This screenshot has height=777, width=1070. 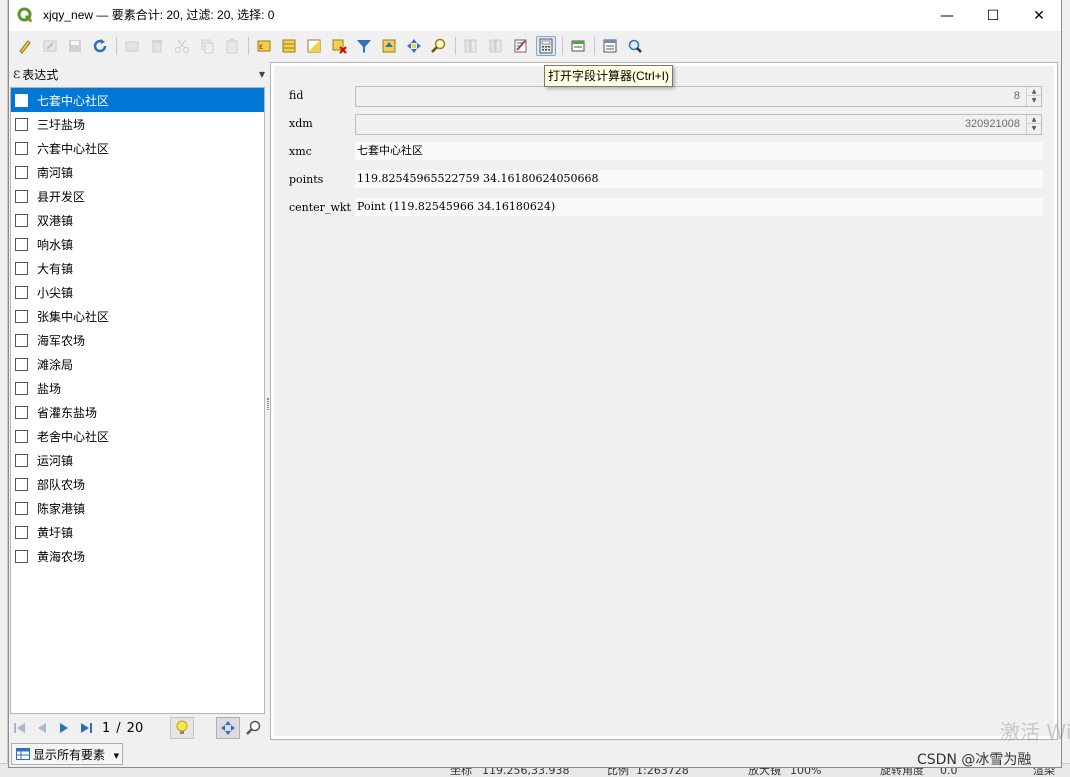 What do you see at coordinates (264, 46) in the screenshot?
I see `select-by-expression-icon: ε` at bounding box center [264, 46].